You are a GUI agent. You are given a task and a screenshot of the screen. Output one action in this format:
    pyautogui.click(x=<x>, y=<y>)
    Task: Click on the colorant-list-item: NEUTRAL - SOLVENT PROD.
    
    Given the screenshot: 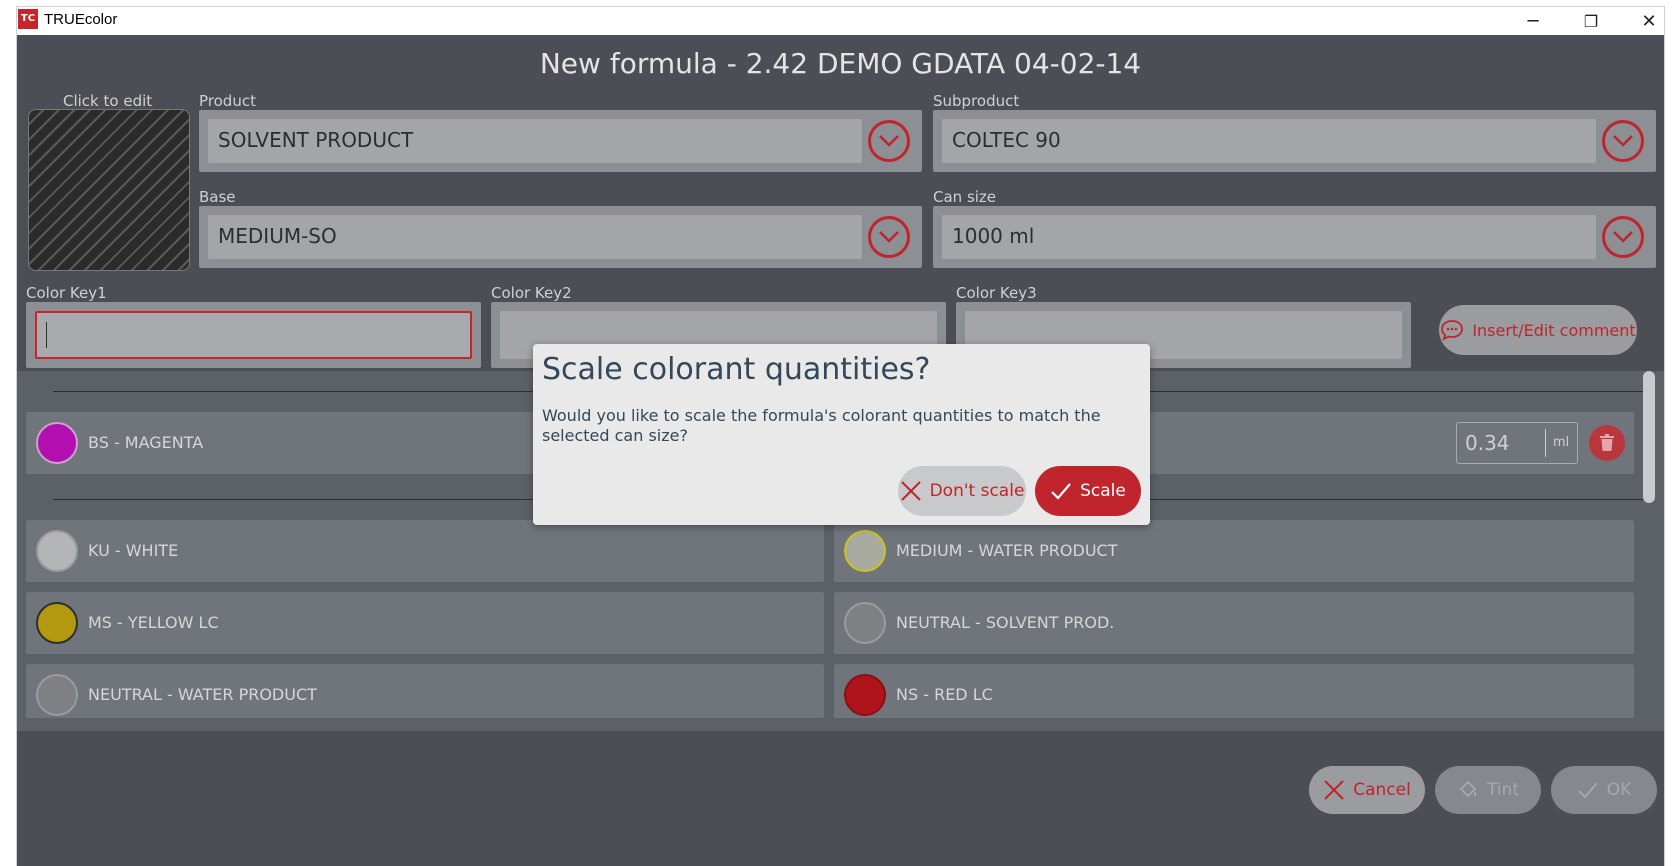 What is the action you would take?
    pyautogui.click(x=1234, y=623)
    